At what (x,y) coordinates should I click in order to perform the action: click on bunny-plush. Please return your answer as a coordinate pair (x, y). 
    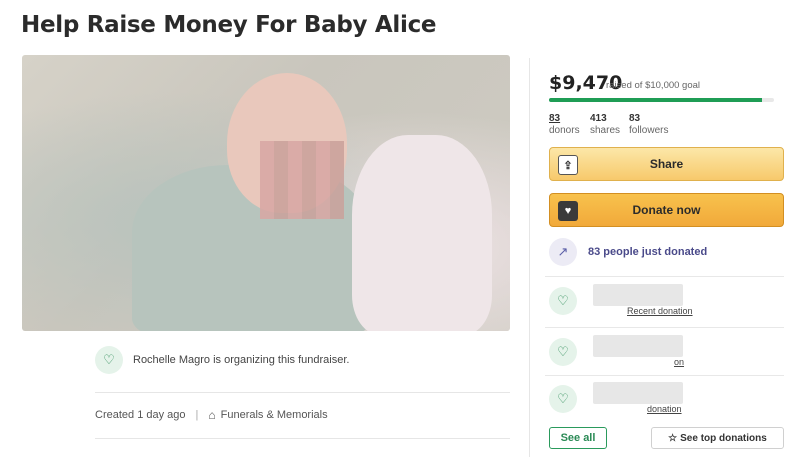
    Looking at the image, I should click on (422, 233).